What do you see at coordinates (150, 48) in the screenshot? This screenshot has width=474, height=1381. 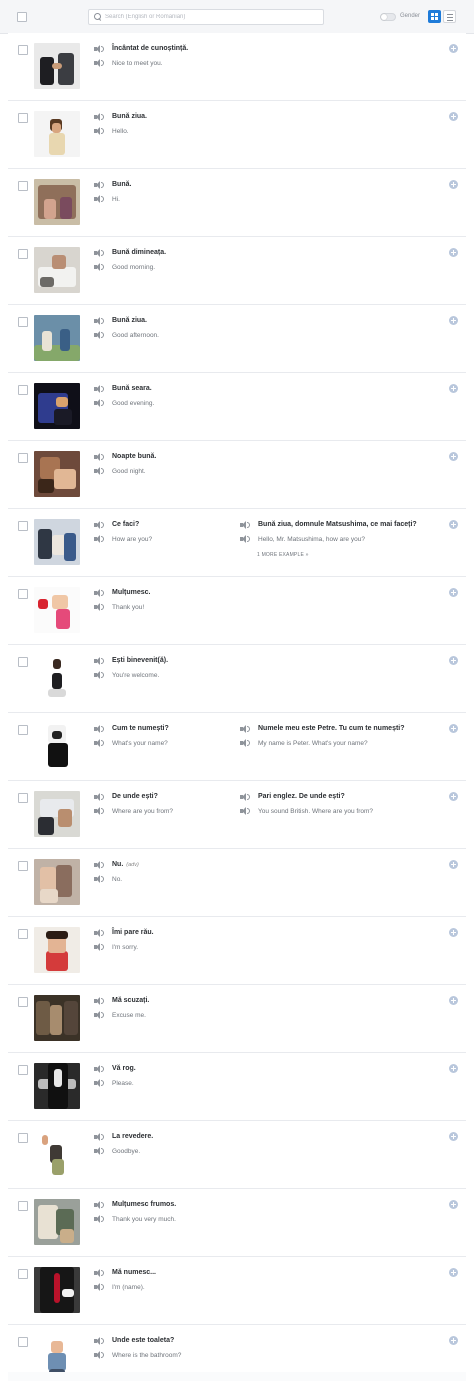 I see `romanian-phrase: Încântat de cunoștință.` at bounding box center [150, 48].